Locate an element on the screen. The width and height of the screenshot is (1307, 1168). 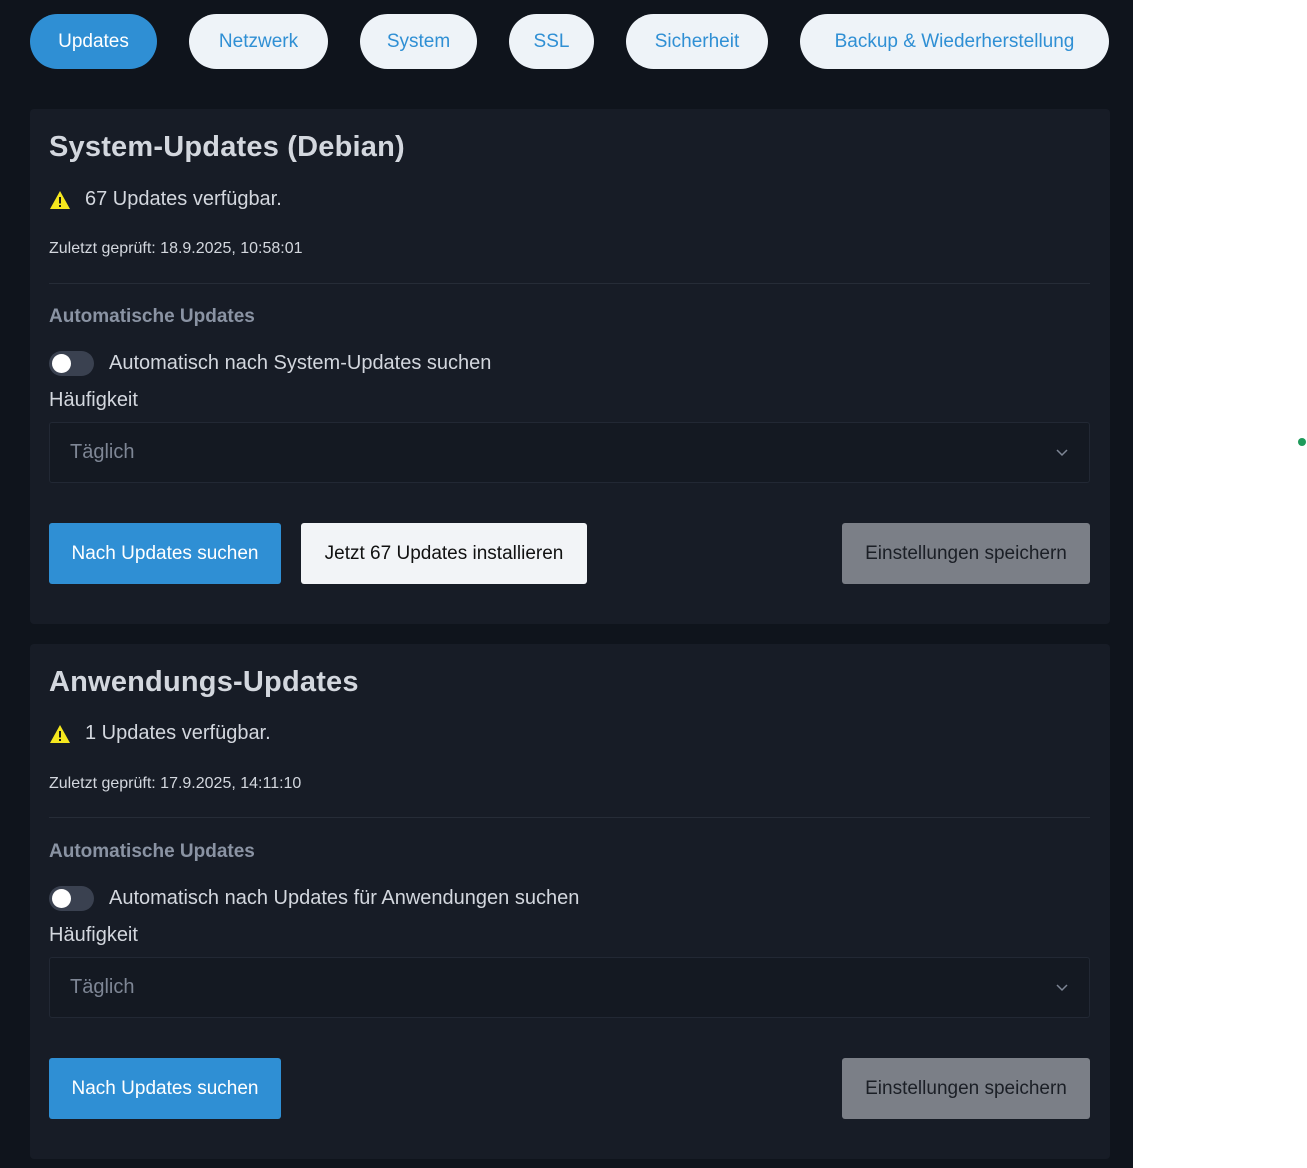
system-updates-status: 67 Updates verfügbar. is located at coordinates (165, 199).